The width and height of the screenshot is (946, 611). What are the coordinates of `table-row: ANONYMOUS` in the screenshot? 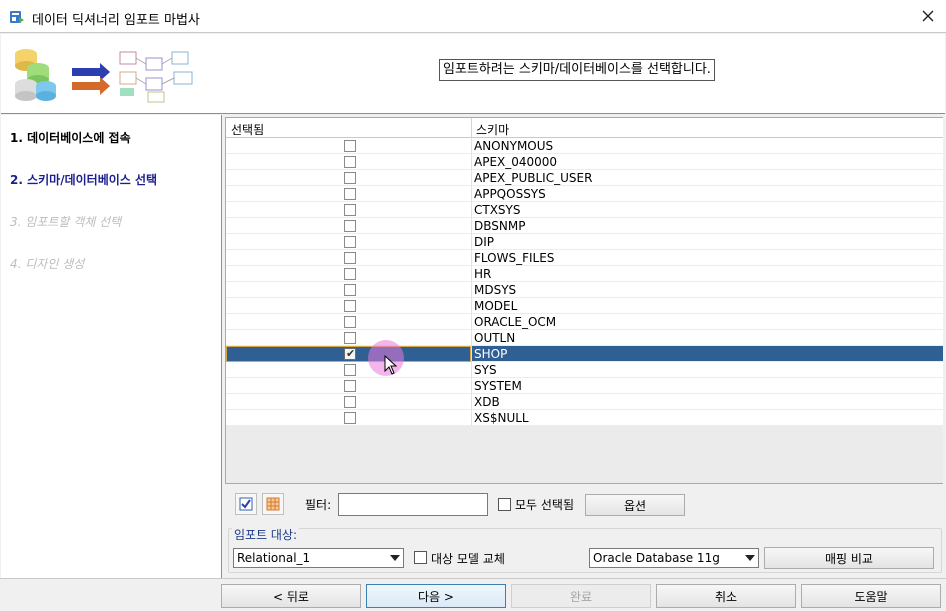 It's located at (584, 146).